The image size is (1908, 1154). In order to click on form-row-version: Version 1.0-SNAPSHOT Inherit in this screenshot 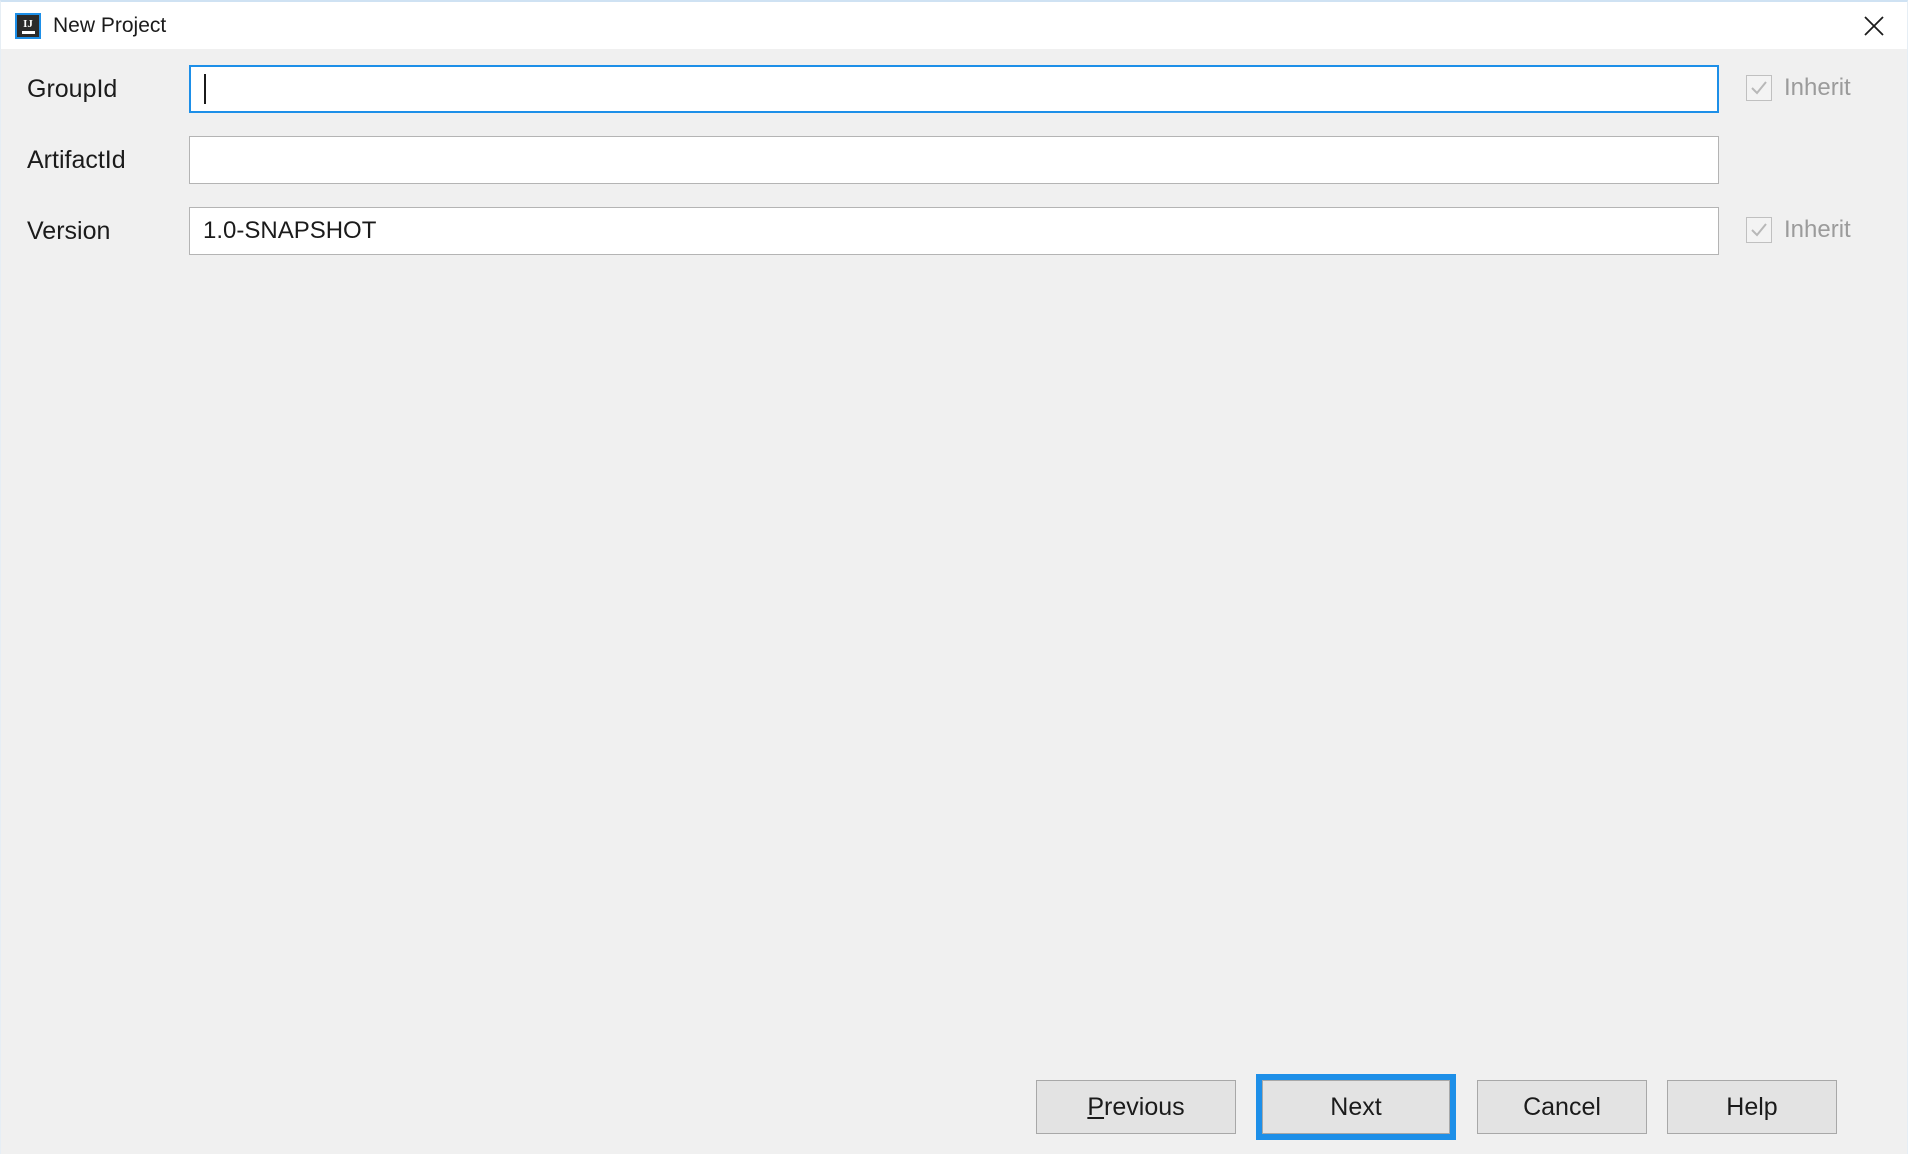, I will do `click(954, 231)`.